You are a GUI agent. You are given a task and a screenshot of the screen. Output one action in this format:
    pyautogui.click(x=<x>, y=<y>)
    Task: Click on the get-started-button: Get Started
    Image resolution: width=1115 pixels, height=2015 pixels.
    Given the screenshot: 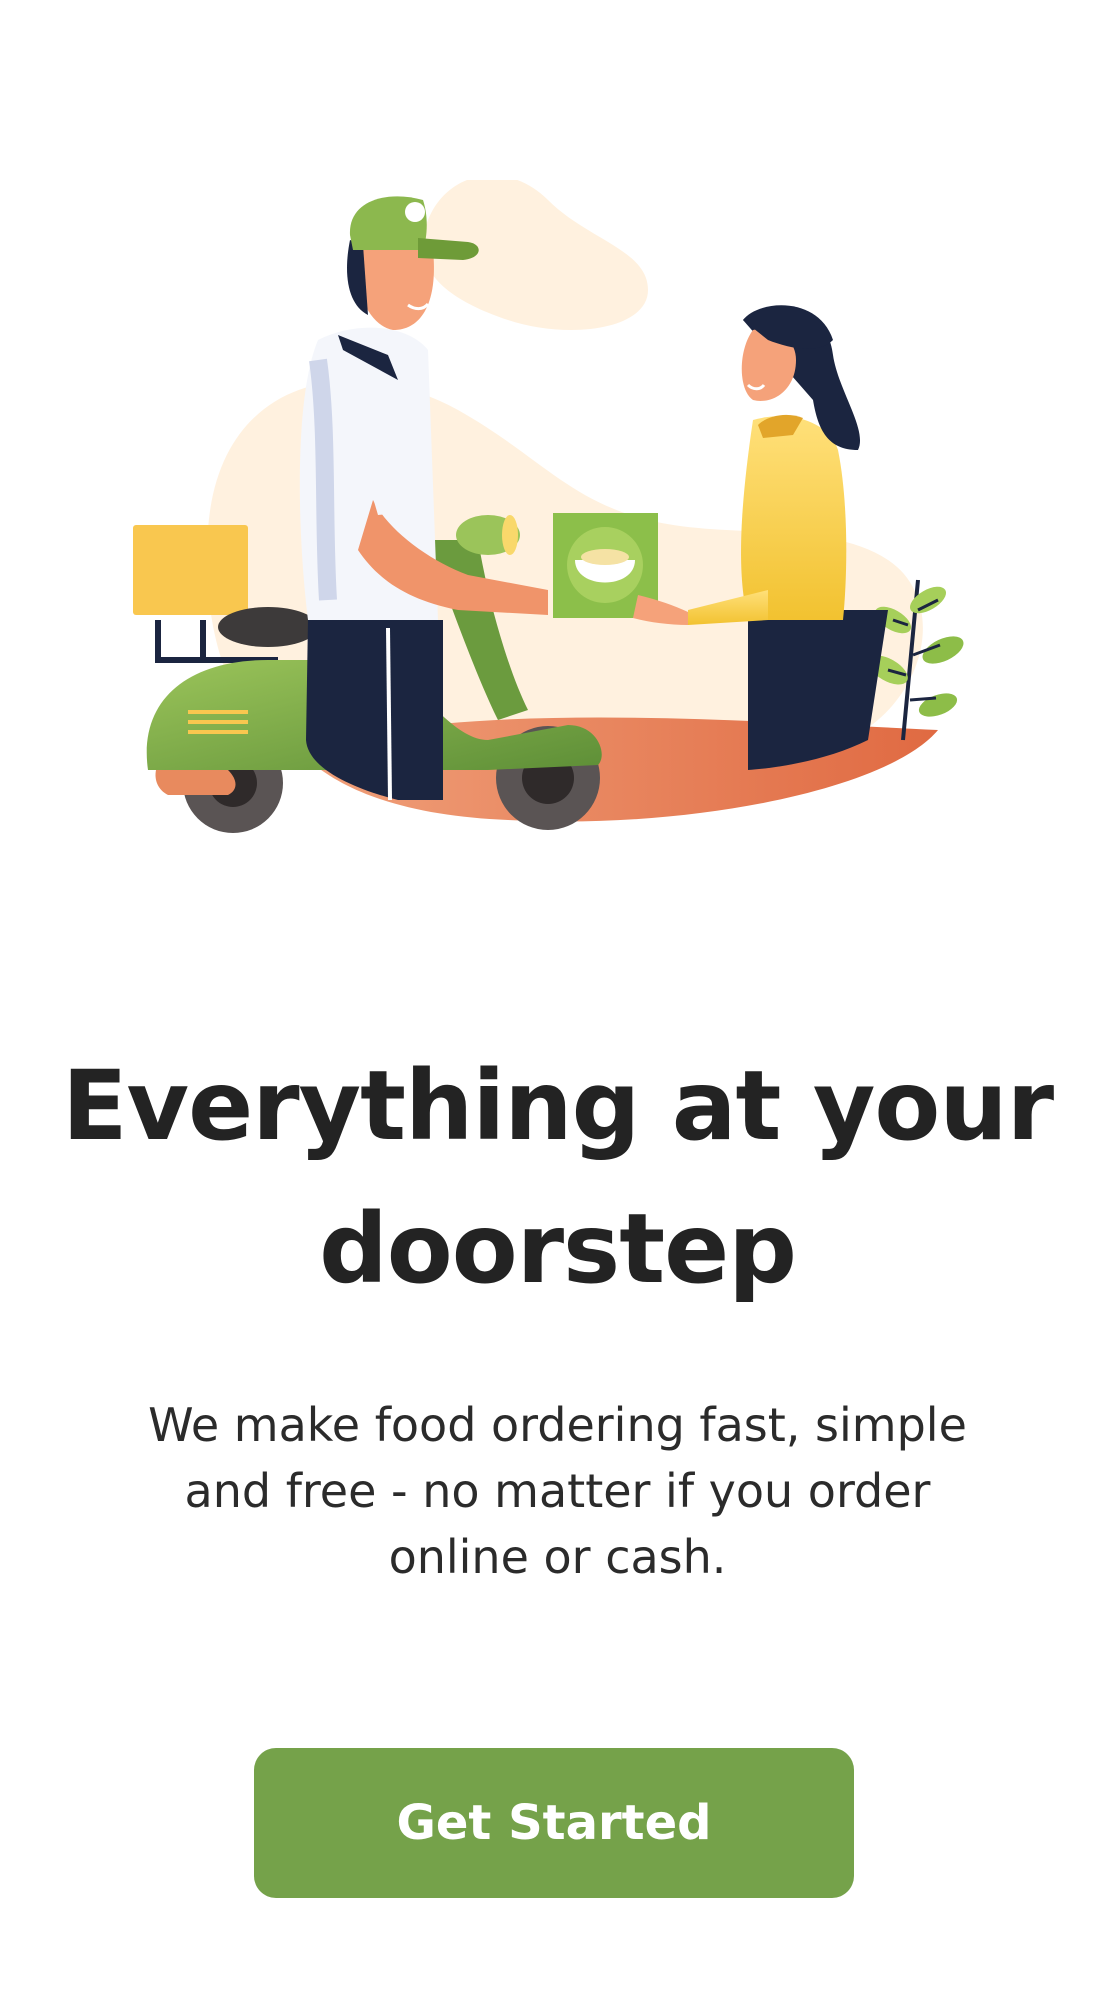 What is the action you would take?
    pyautogui.click(x=554, y=1823)
    